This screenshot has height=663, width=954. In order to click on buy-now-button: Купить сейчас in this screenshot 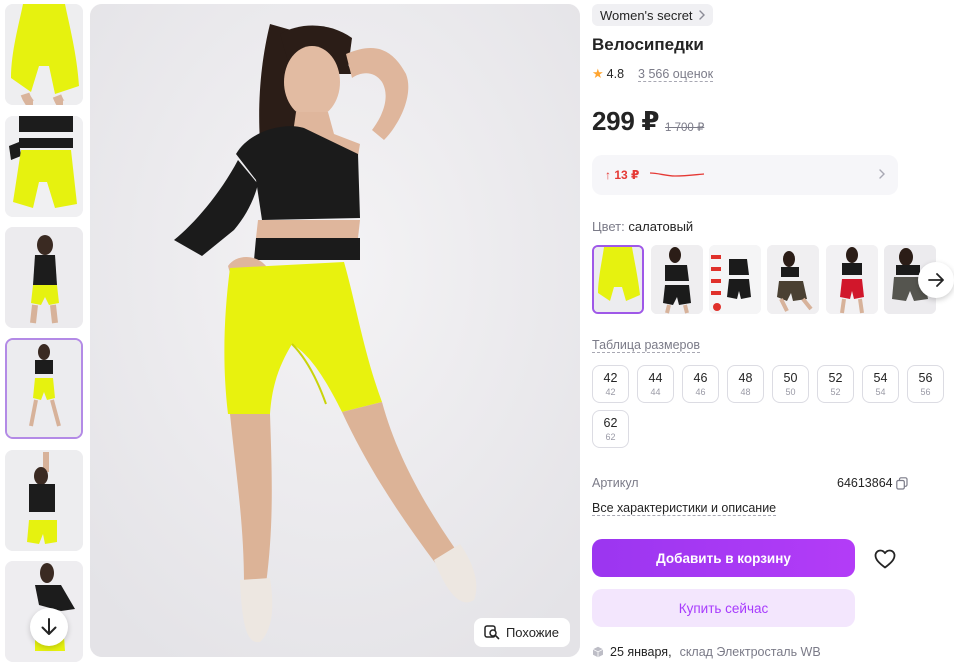, I will do `click(723, 608)`.